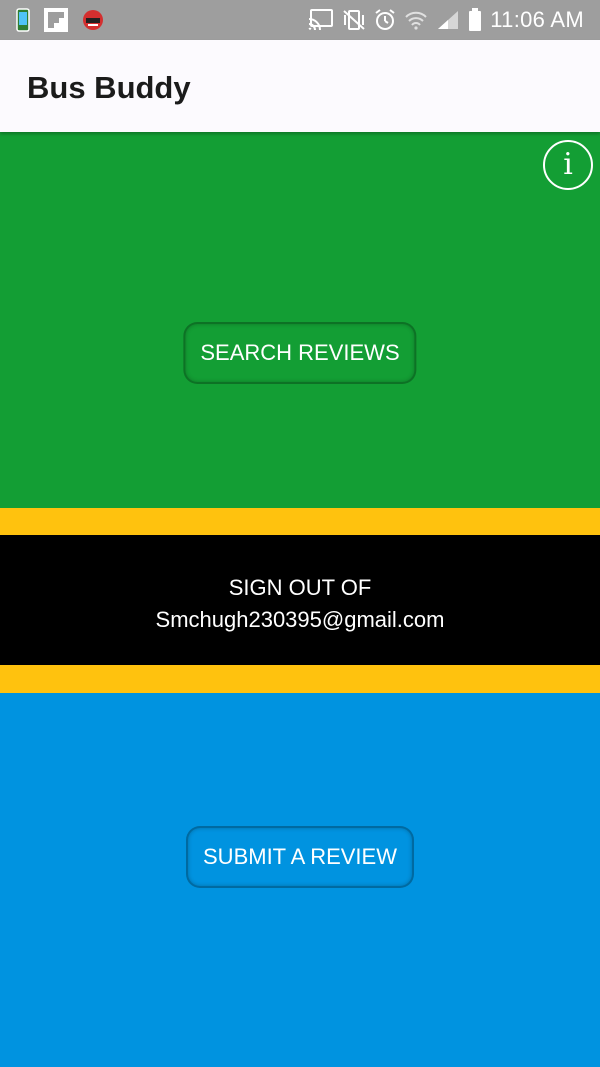  I want to click on page-title: Bus Buddy, so click(109, 87).